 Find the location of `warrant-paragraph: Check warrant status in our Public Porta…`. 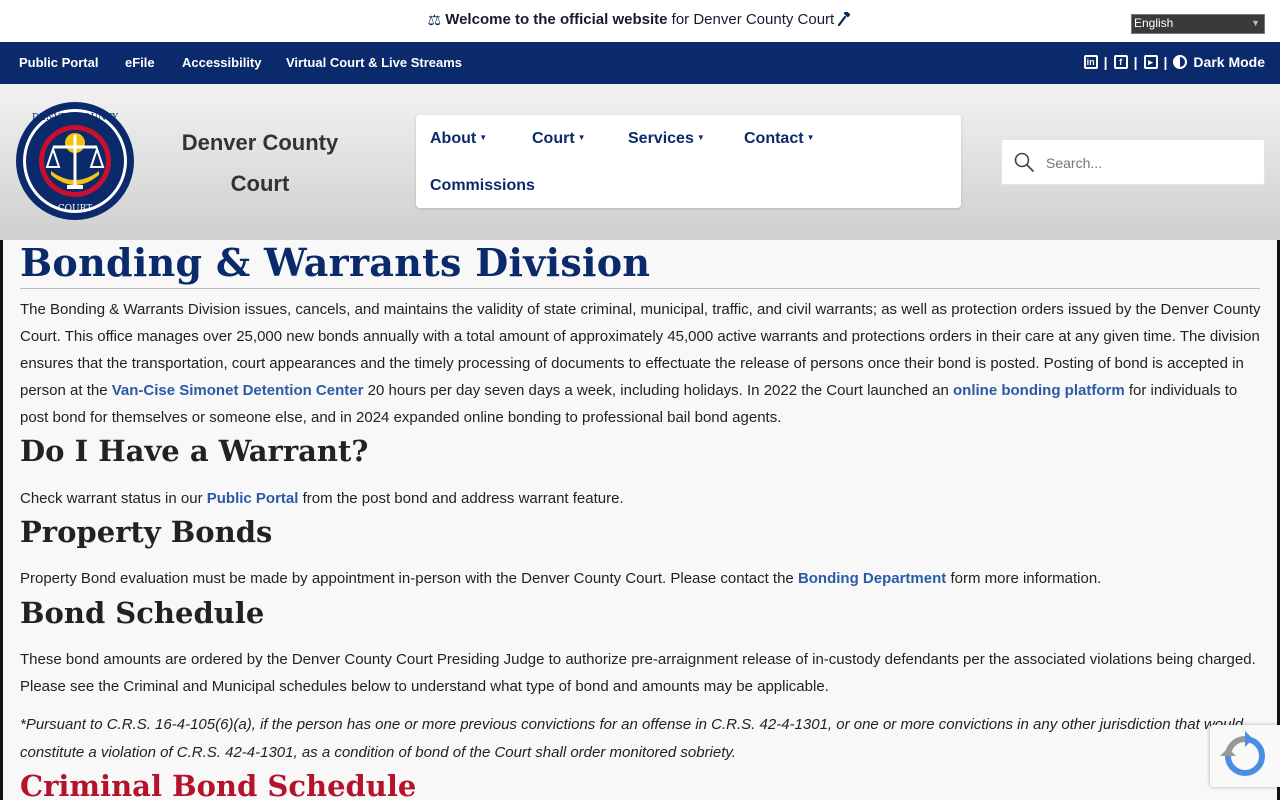

warrant-paragraph: Check warrant status in our Public Porta… is located at coordinates (642, 498).